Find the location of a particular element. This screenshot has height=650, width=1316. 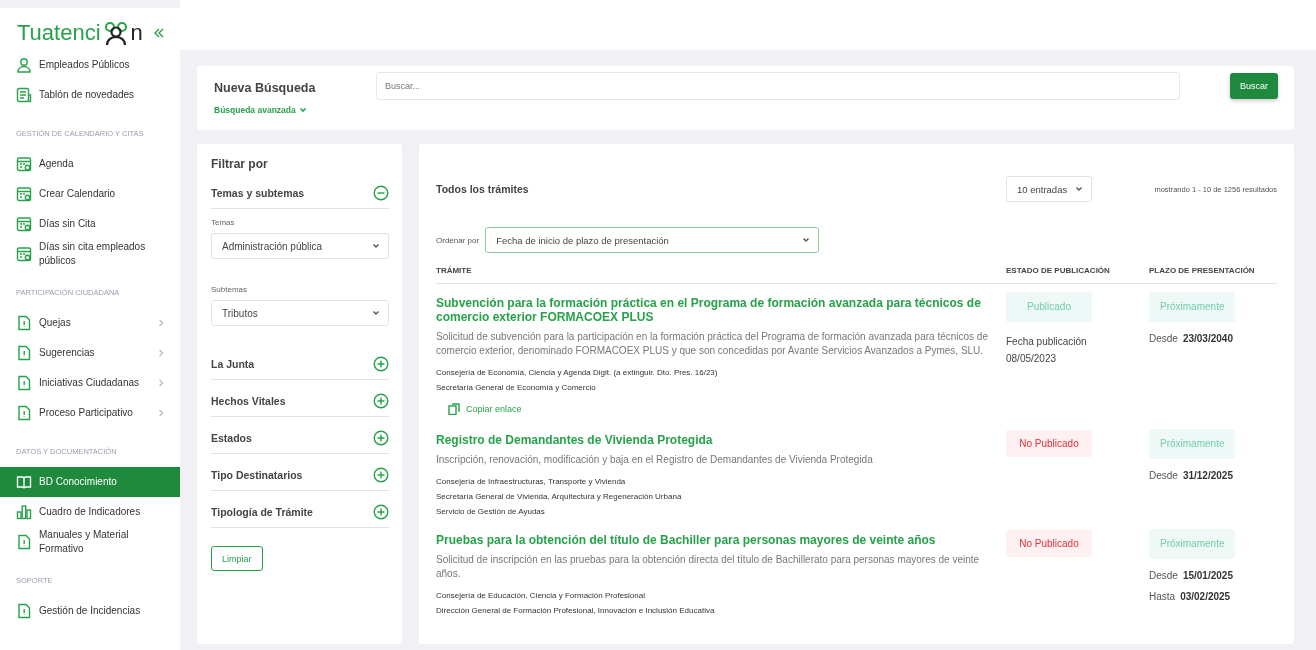

sidebar-item: Sugerencias is located at coordinates (90, 353).